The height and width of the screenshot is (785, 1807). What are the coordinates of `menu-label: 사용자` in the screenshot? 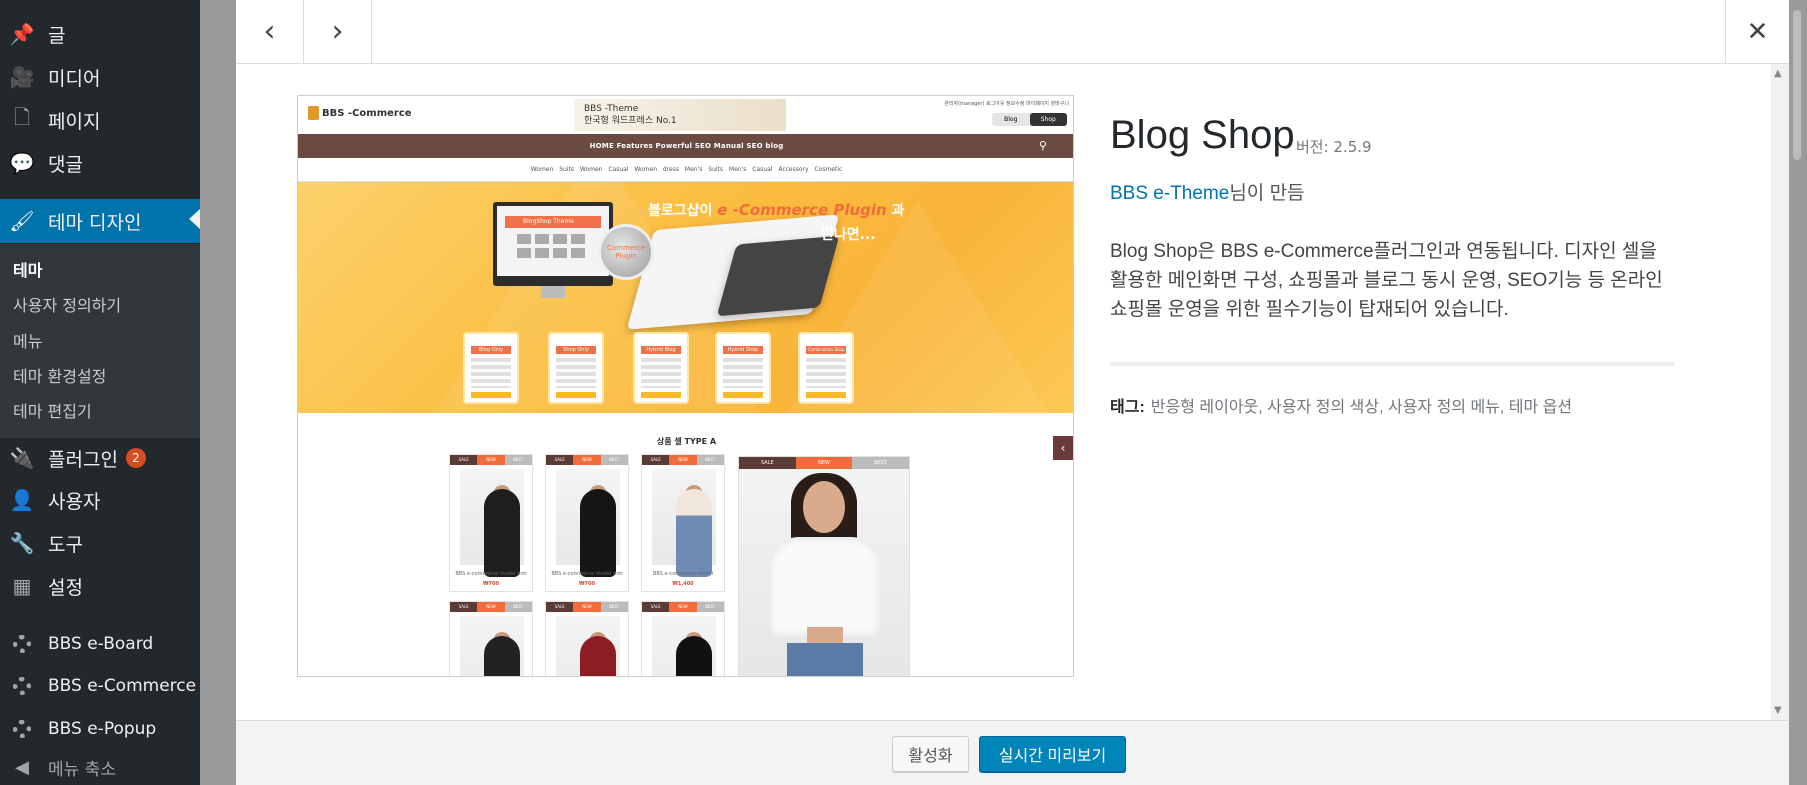 It's located at (74, 501).